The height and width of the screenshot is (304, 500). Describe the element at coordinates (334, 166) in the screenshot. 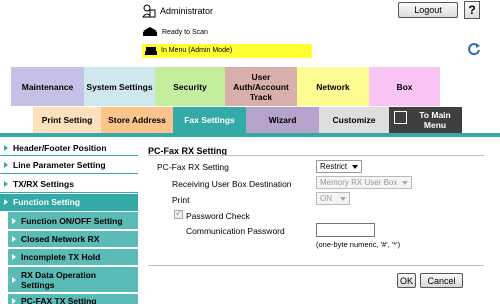

I see `selected-value: Restrict` at that location.